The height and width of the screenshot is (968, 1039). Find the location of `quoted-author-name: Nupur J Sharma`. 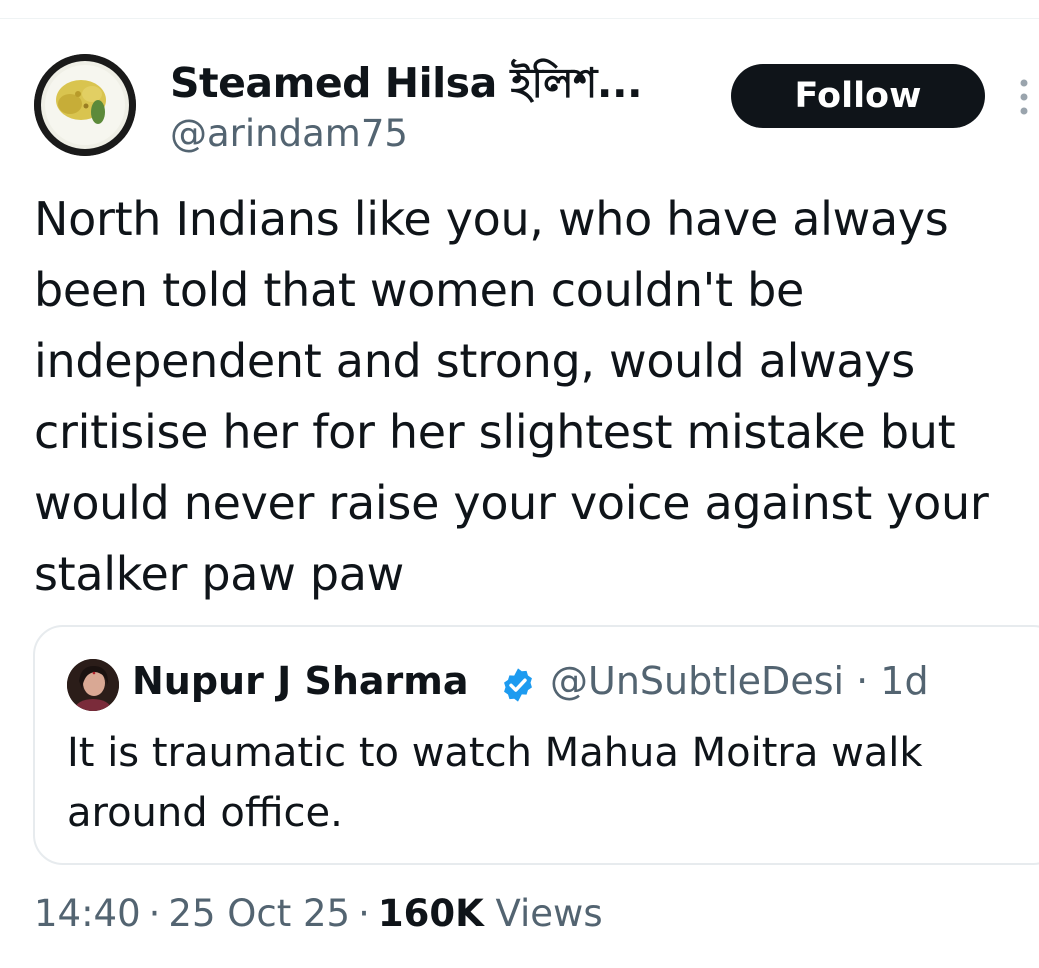

quoted-author-name: Nupur J Sharma is located at coordinates (300, 681).